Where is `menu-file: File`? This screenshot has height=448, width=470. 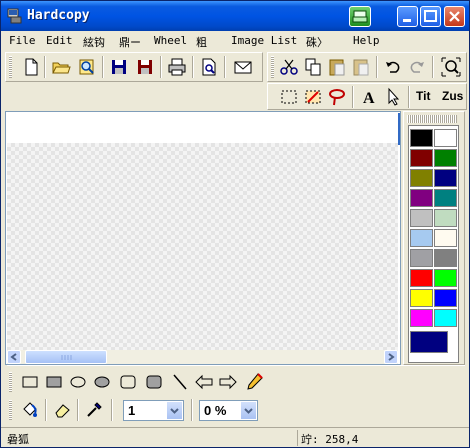
menu-file: File is located at coordinates (22, 40).